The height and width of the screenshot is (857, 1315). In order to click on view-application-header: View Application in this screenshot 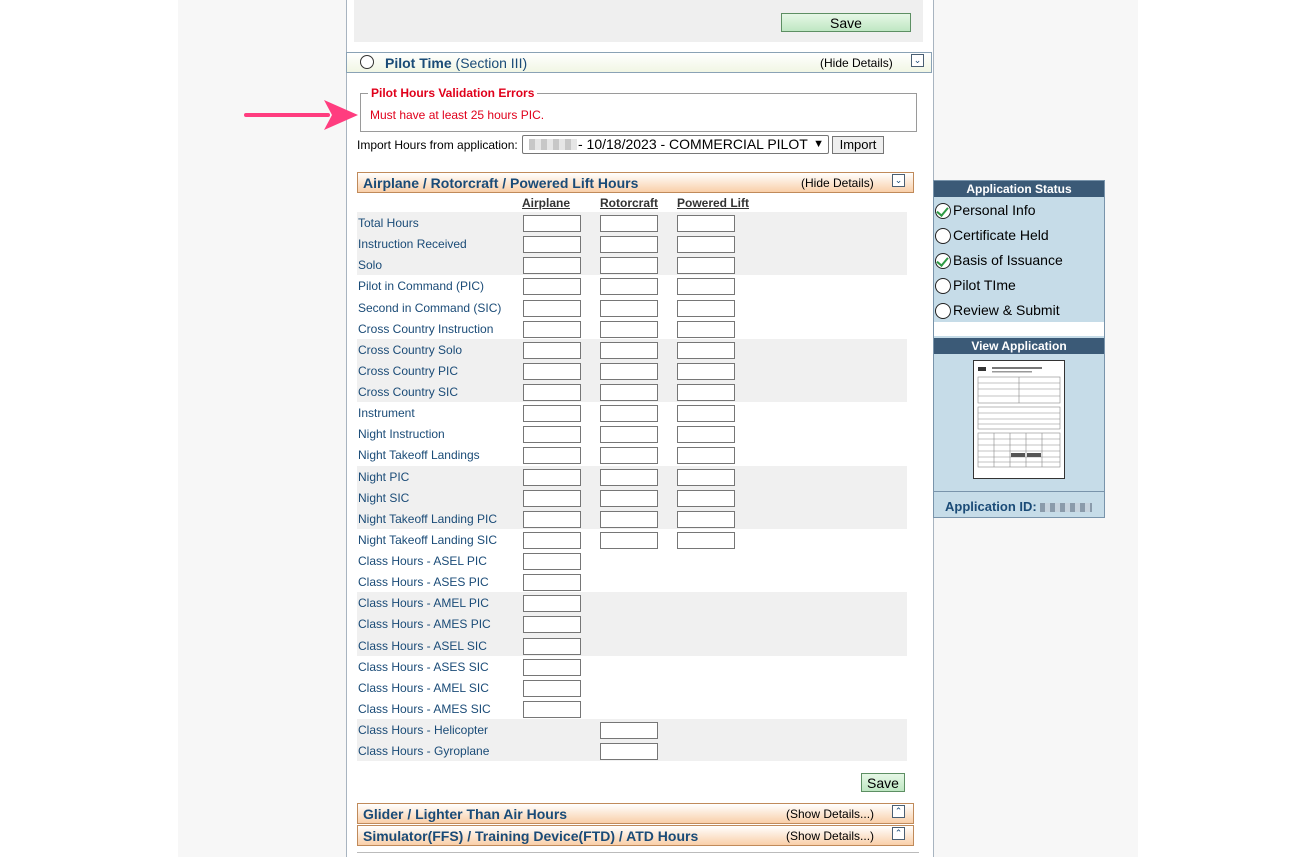, I will do `click(1019, 346)`.